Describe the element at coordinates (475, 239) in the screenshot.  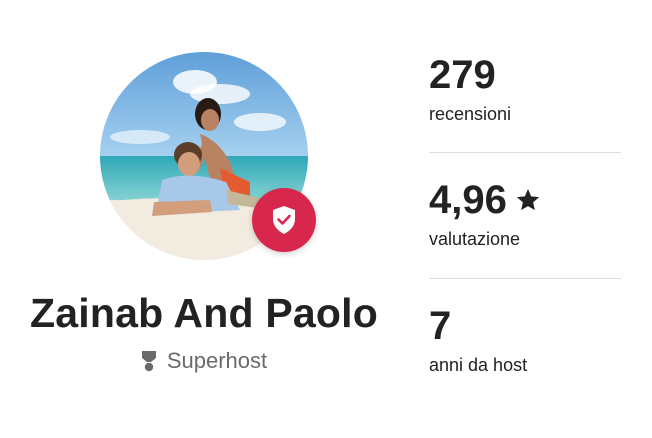
I see `rating-label: valutazione` at that location.